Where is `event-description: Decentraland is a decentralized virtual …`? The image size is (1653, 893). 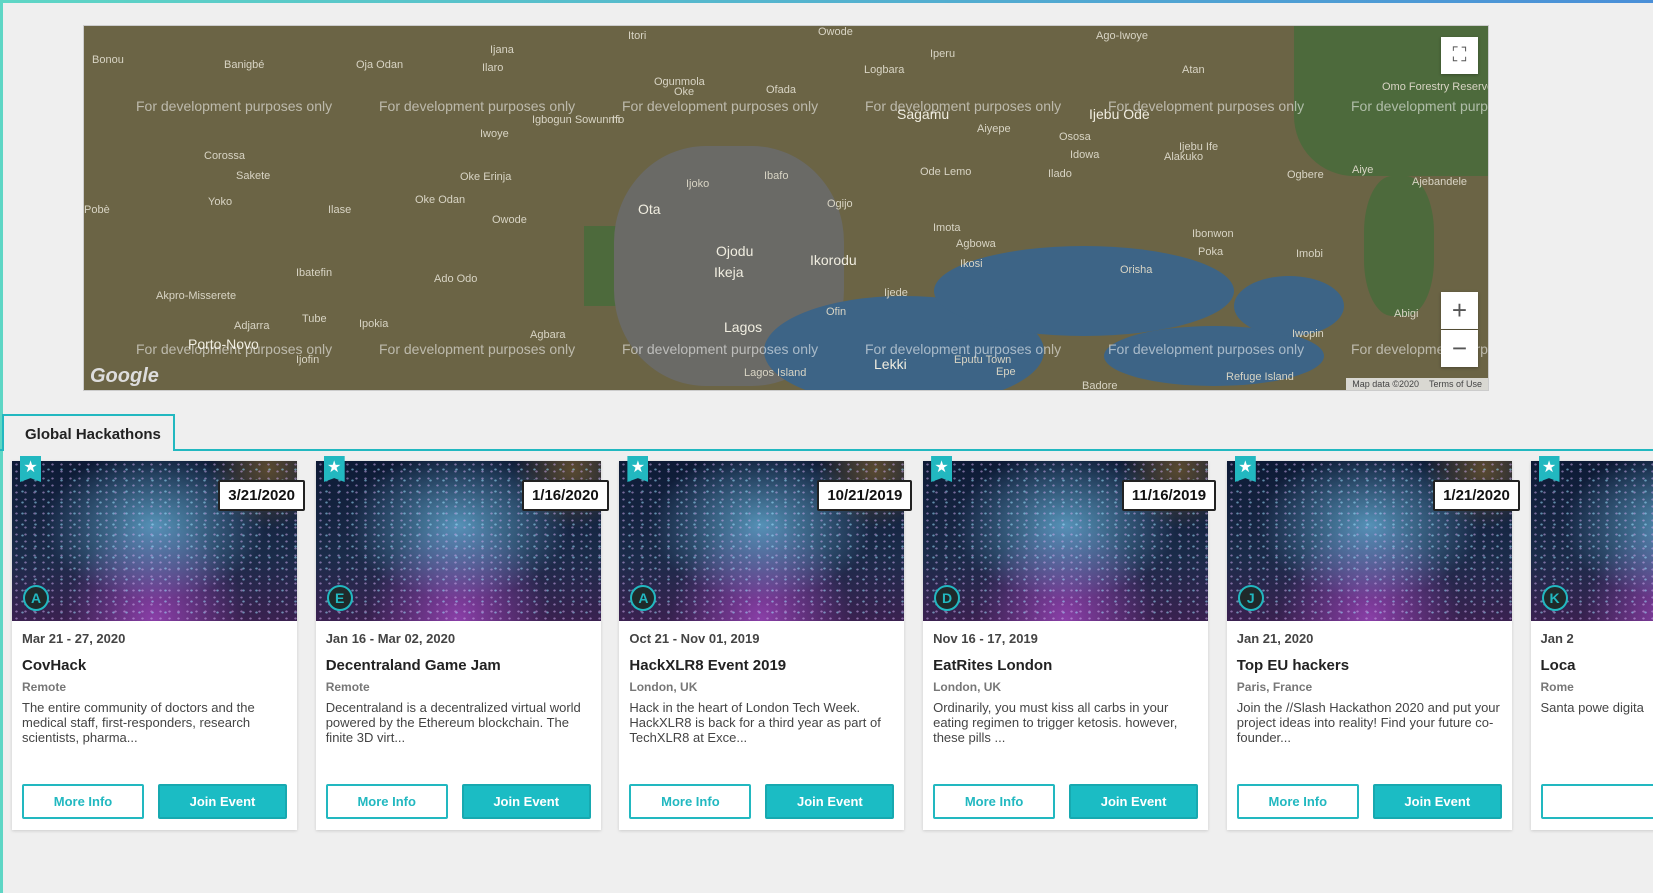 event-description: Decentraland is a decentralized virtual … is located at coordinates (453, 722).